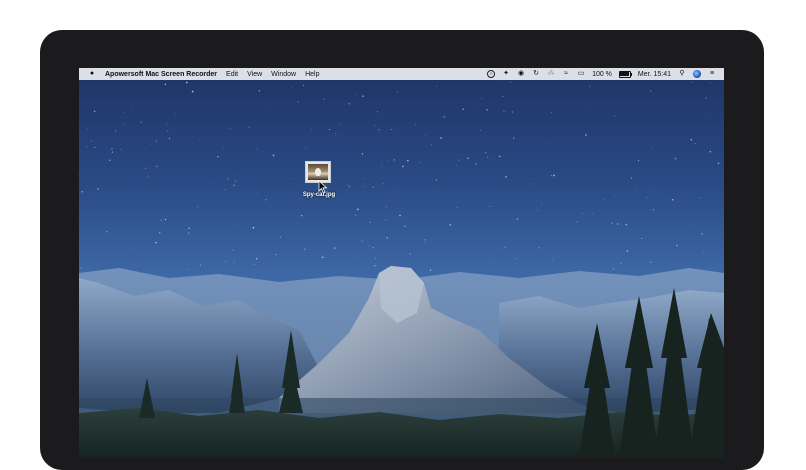 This screenshot has width=806, height=470. Describe the element at coordinates (323, 187) in the screenshot. I see `mouse-cursor-icon` at that location.